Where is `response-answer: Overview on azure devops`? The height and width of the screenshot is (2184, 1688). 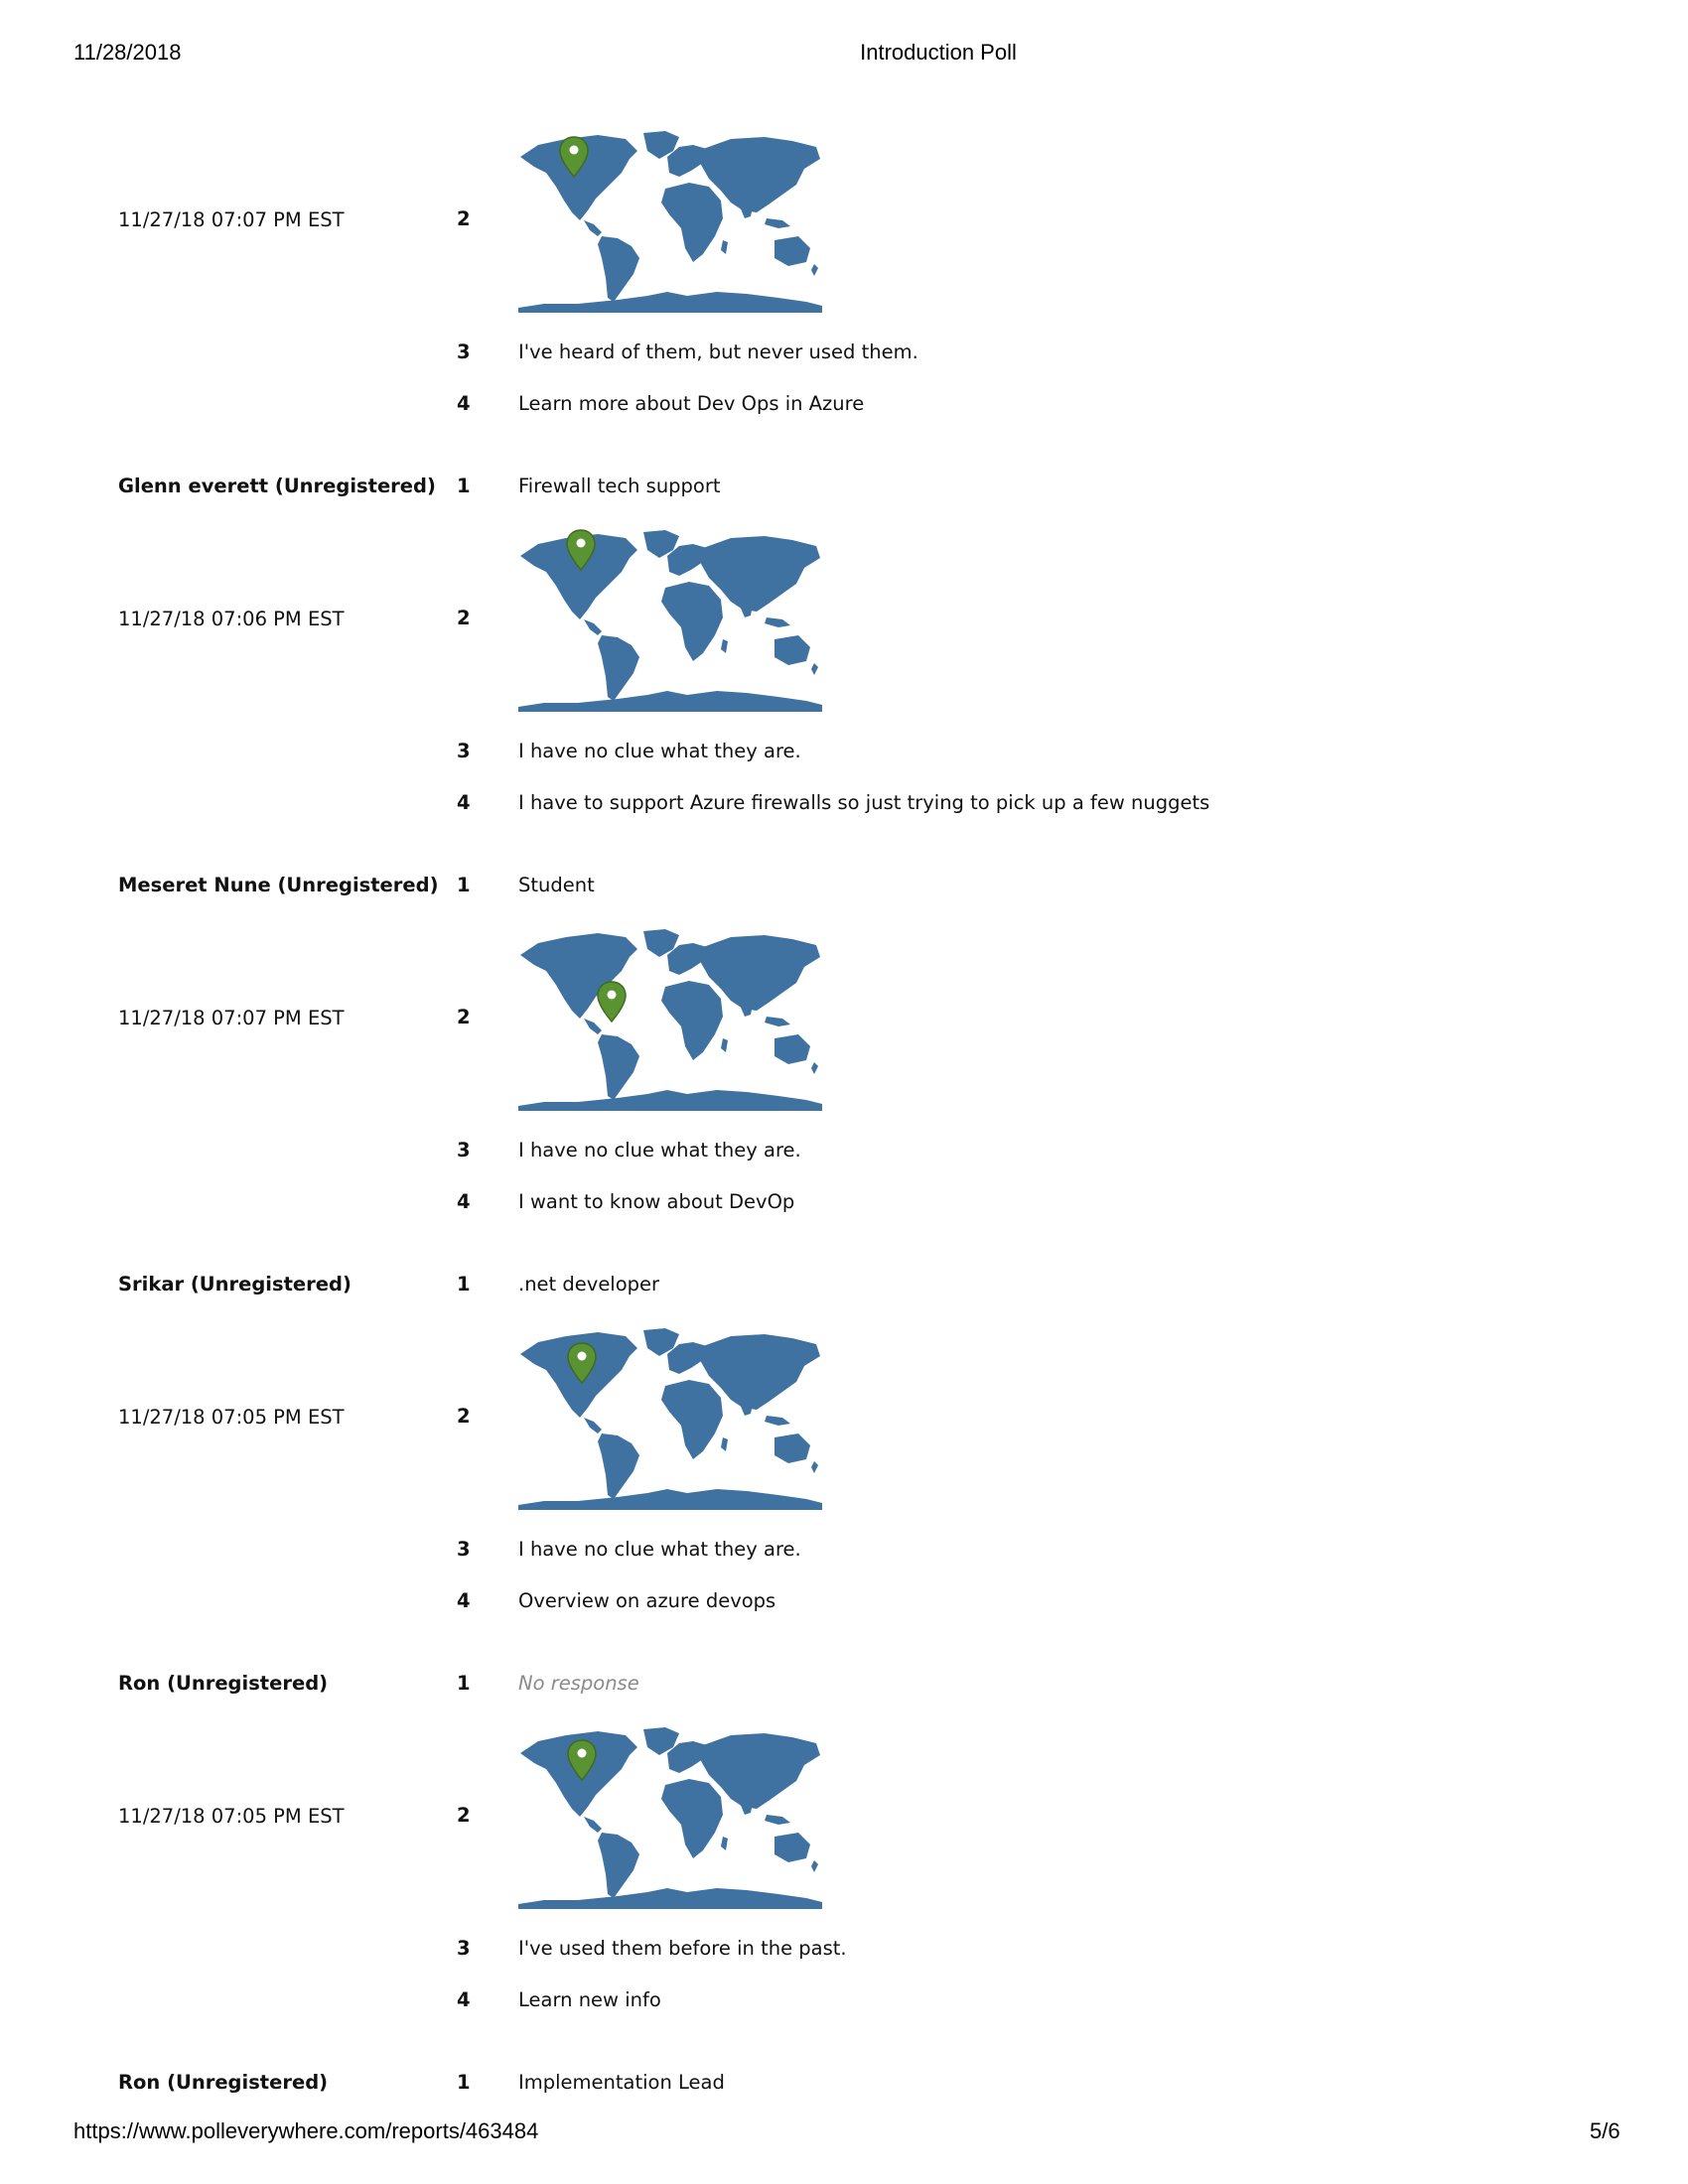
response-answer: Overview on azure devops is located at coordinates (647, 1600).